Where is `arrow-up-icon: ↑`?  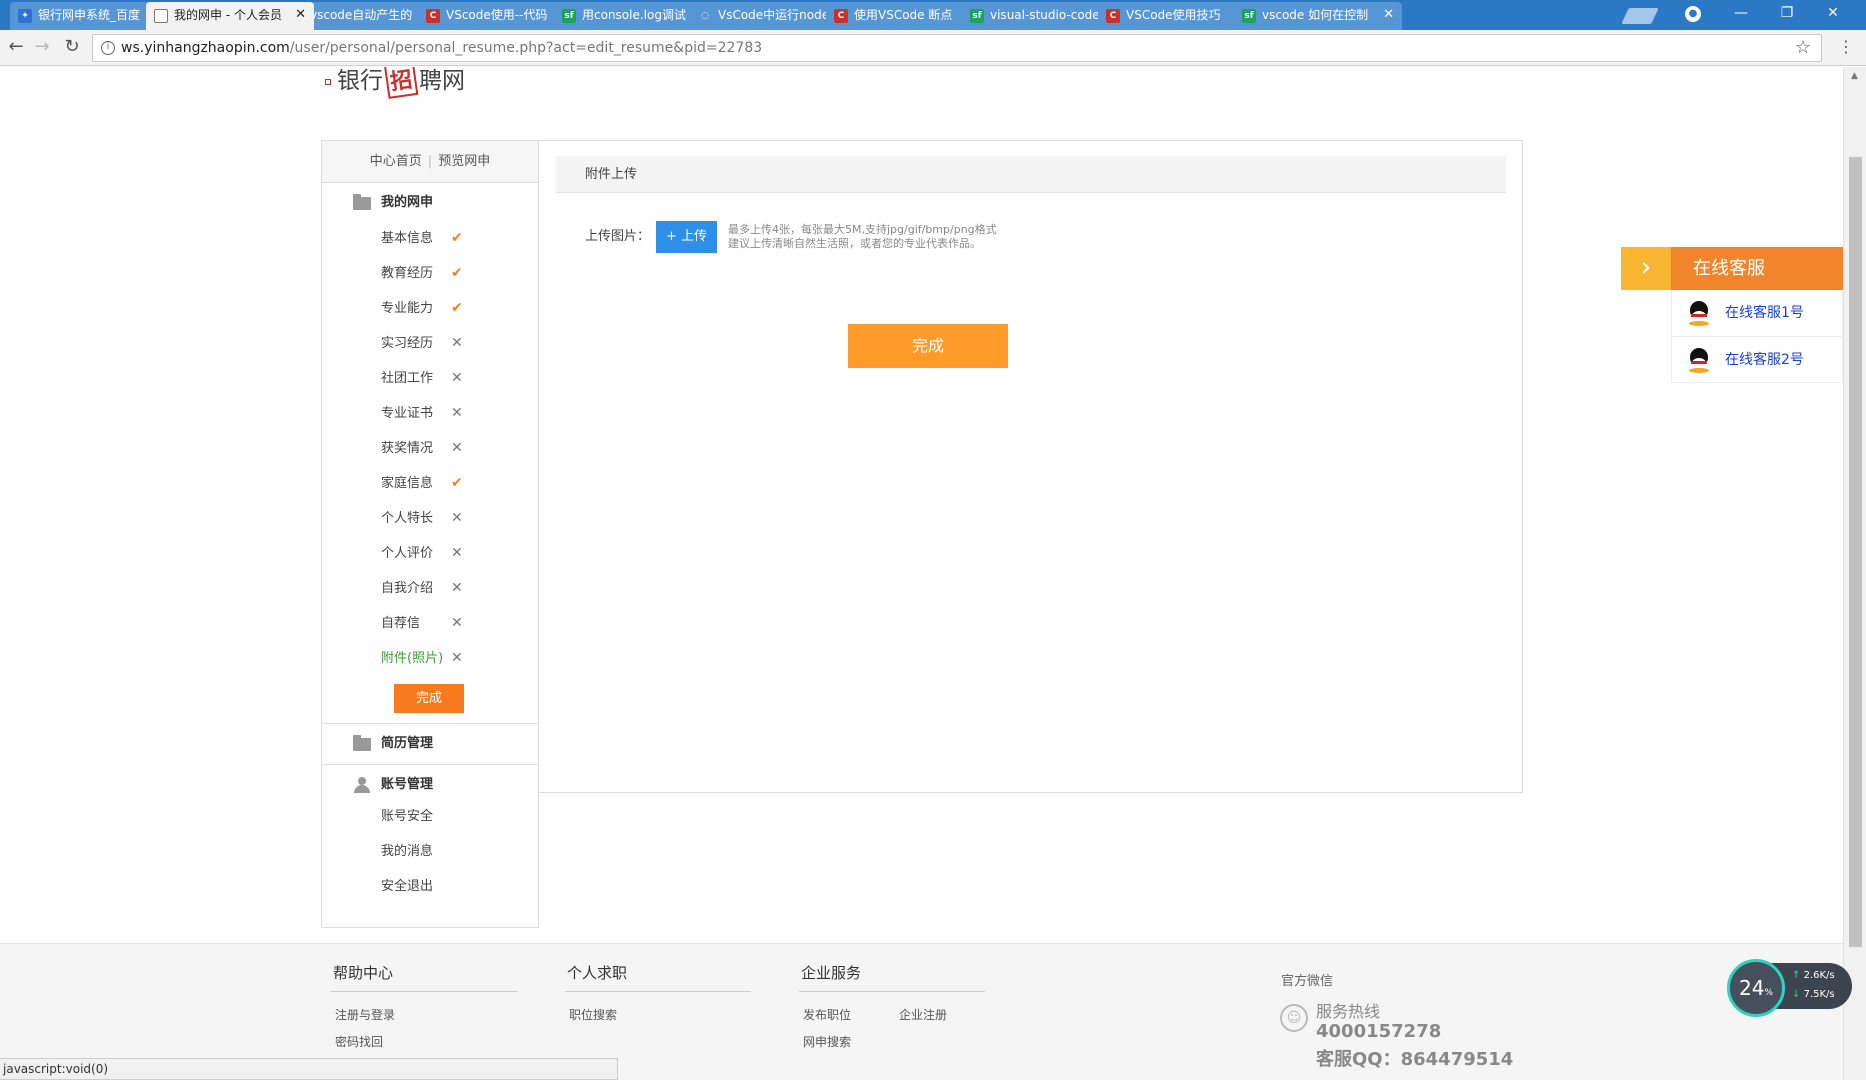
arrow-up-icon: ↑ is located at coordinates (1796, 975).